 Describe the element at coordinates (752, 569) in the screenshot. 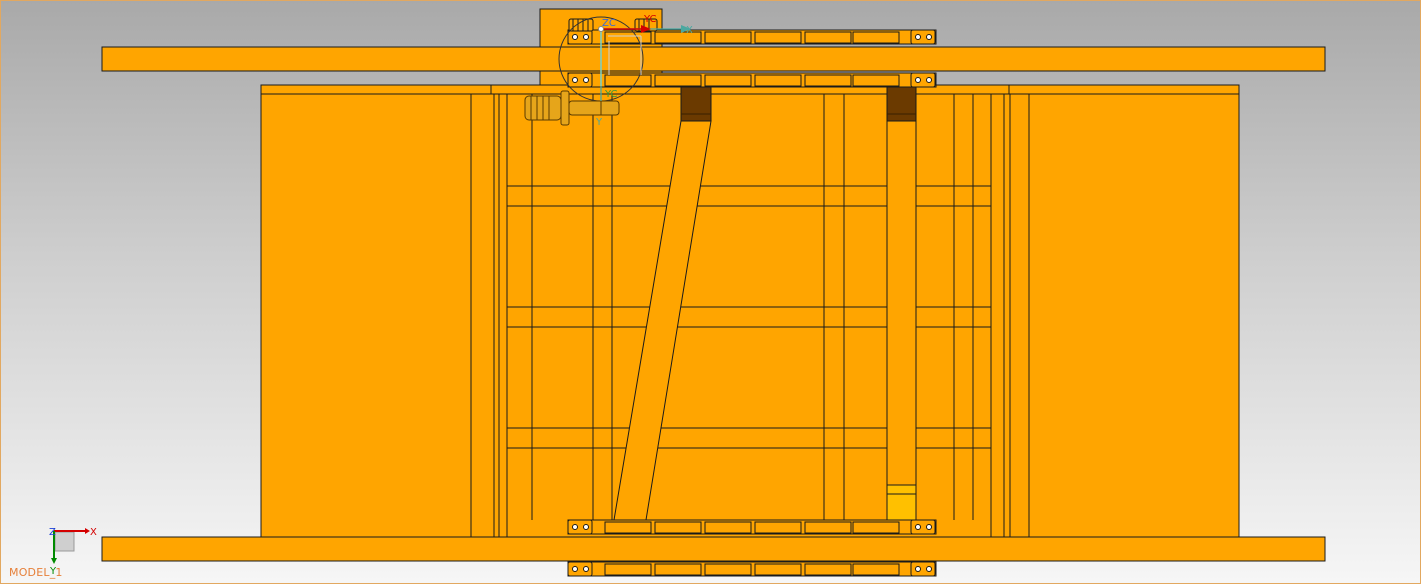

I see `bottom-rail-lower` at that location.